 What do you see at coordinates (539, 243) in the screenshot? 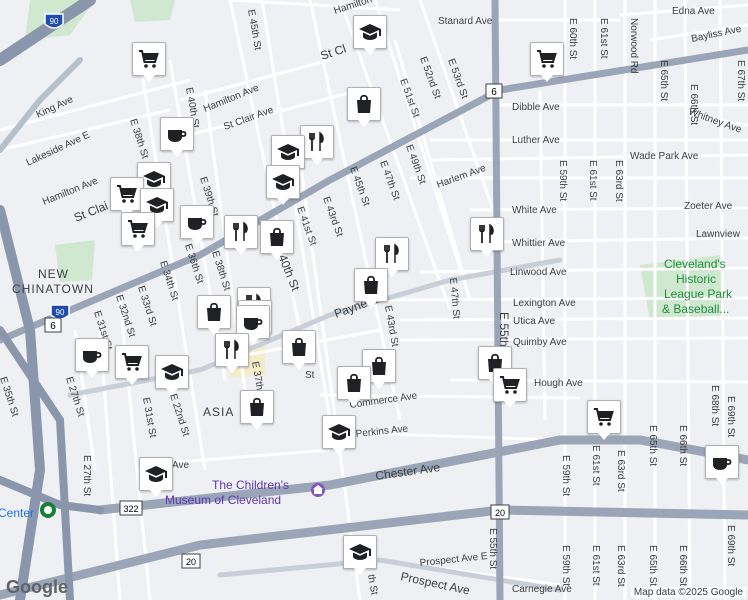
I see `street-label: Whittier Ave` at bounding box center [539, 243].